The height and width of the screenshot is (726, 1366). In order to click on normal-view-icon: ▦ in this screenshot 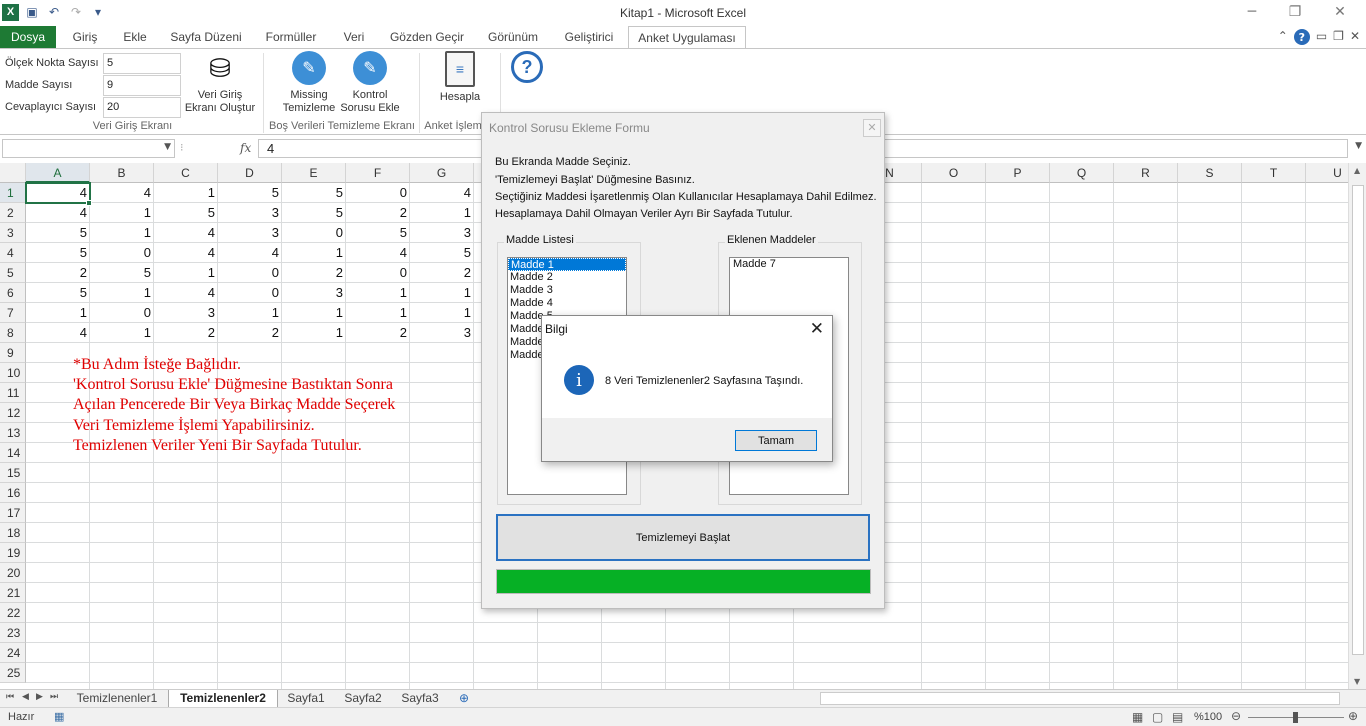, I will do `click(1137, 717)`.